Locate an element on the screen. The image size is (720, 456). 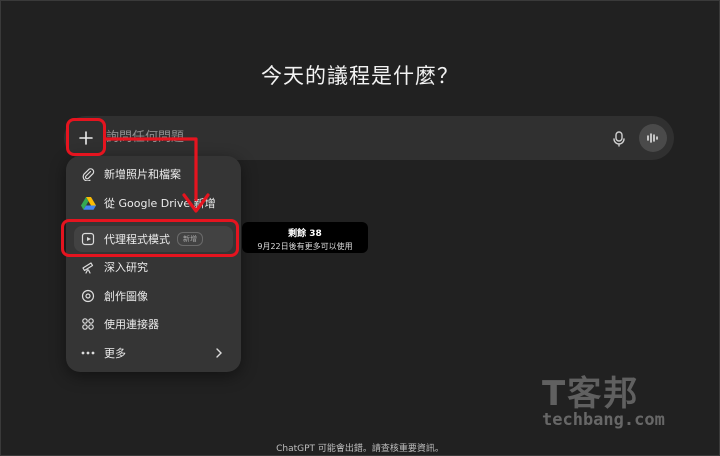
more-dots-icon is located at coordinates (88, 353).